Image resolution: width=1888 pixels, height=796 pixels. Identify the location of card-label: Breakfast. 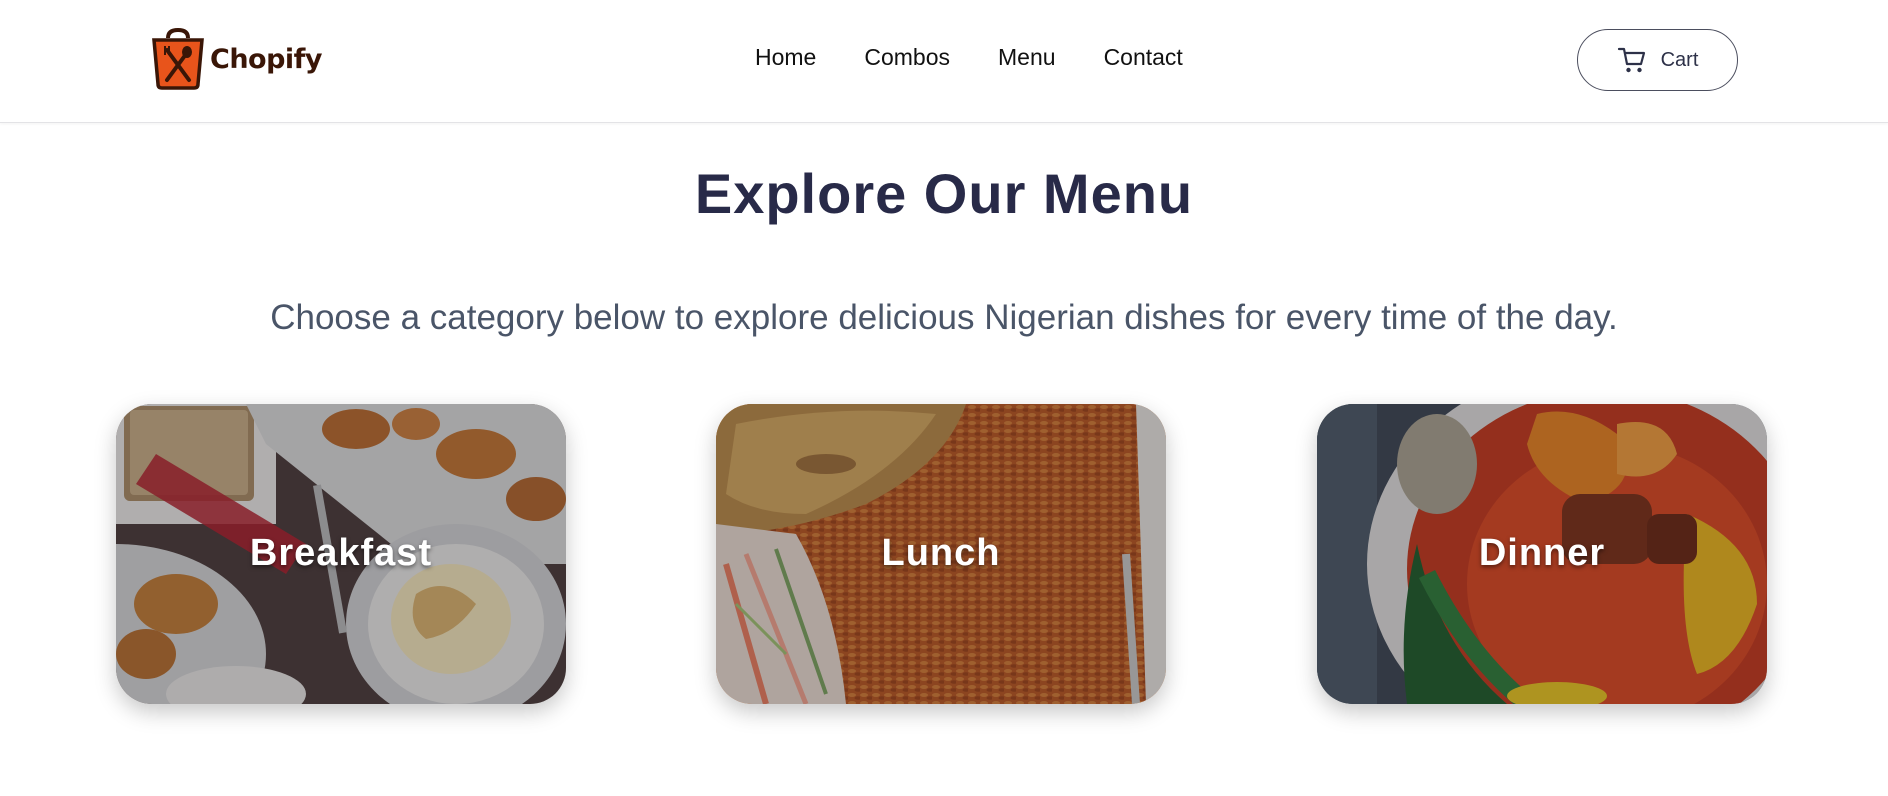
(341, 553).